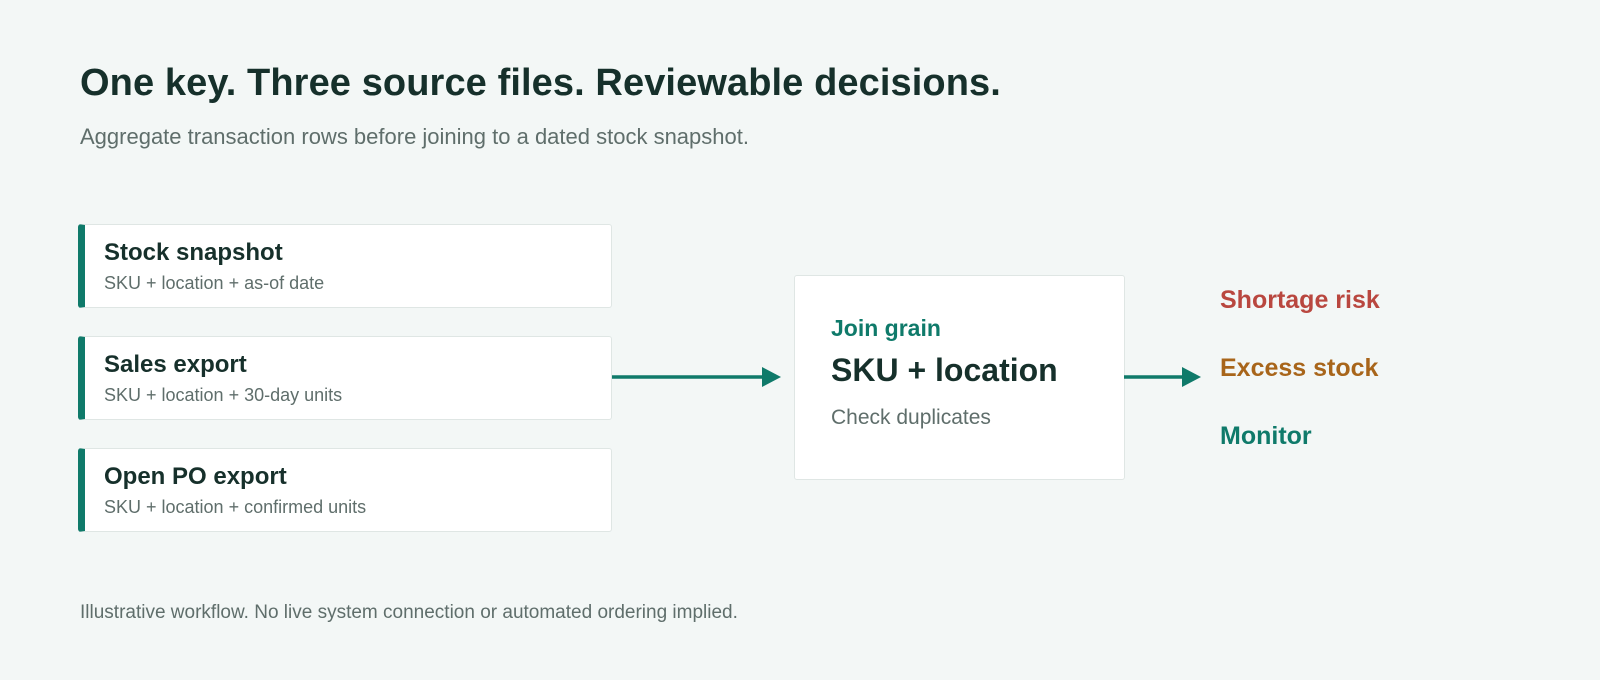 The width and height of the screenshot is (1600, 680). I want to click on source-card-title: Stock snapshot, so click(193, 252).